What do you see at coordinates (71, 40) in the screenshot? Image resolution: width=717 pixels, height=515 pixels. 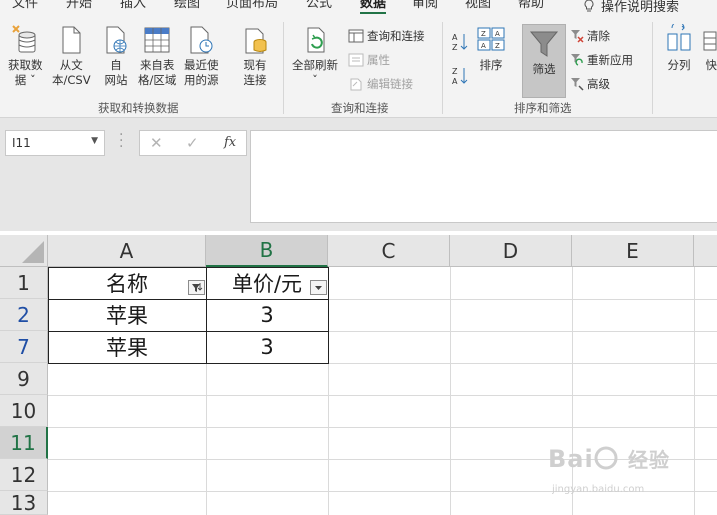 I see `text-file-icon` at bounding box center [71, 40].